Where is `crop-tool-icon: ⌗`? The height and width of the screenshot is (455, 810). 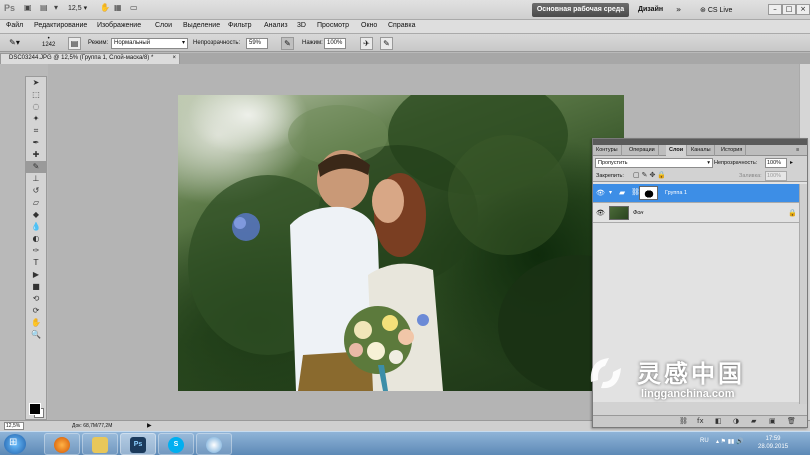
crop-tool-icon: ⌗ is located at coordinates (36, 131).